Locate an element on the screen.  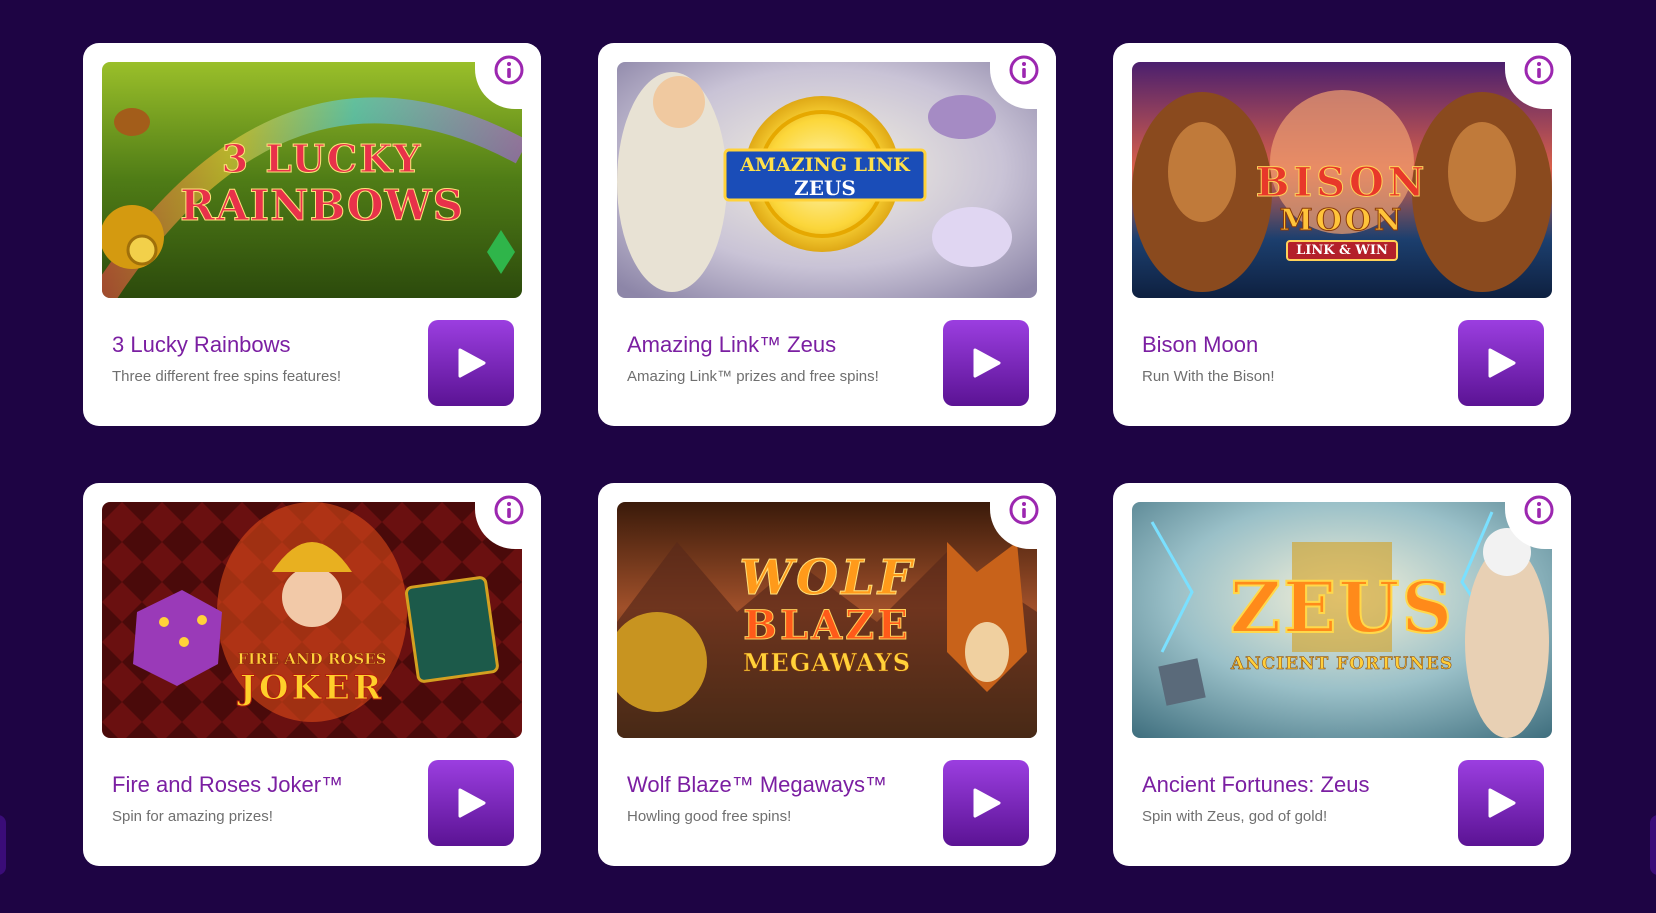
carousel-edge-right is located at coordinates (1653, 845).